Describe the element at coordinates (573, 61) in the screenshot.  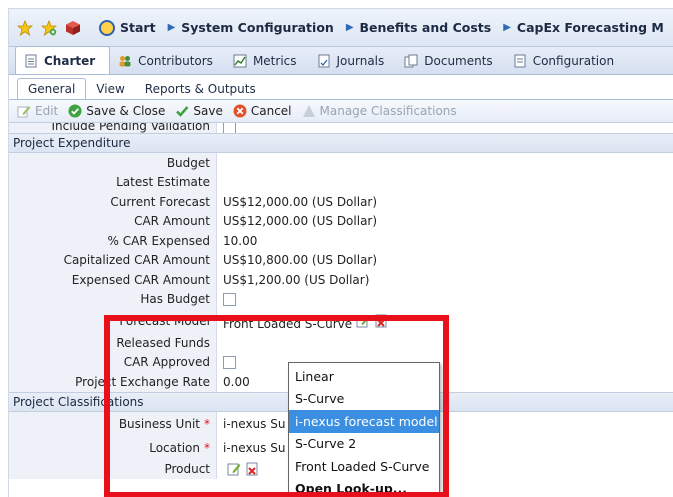
I see `tab-label: Configuration` at that location.